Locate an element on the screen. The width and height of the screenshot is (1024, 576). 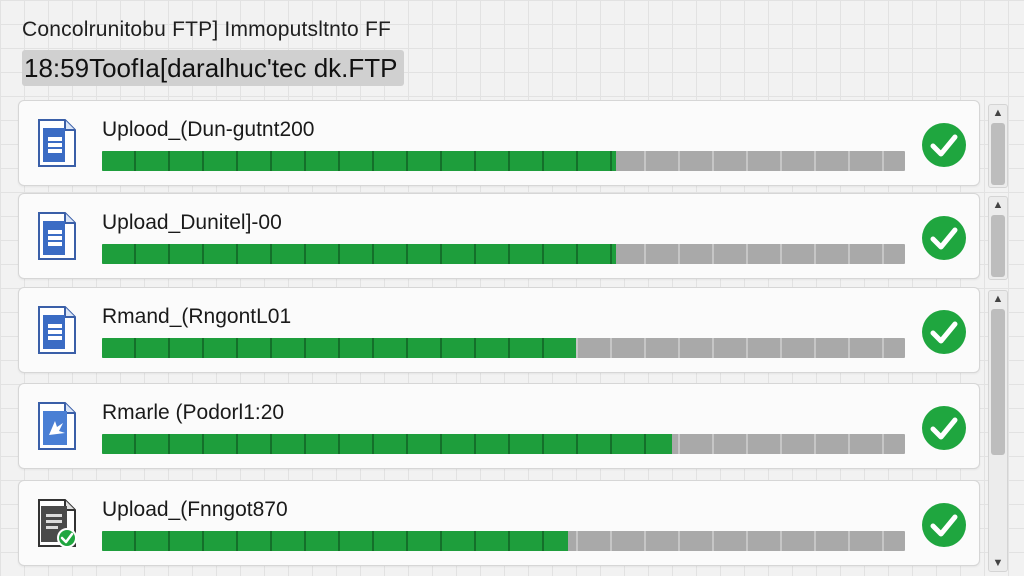
file-name: Upload_Dunitel]-00 is located at coordinates (192, 222).